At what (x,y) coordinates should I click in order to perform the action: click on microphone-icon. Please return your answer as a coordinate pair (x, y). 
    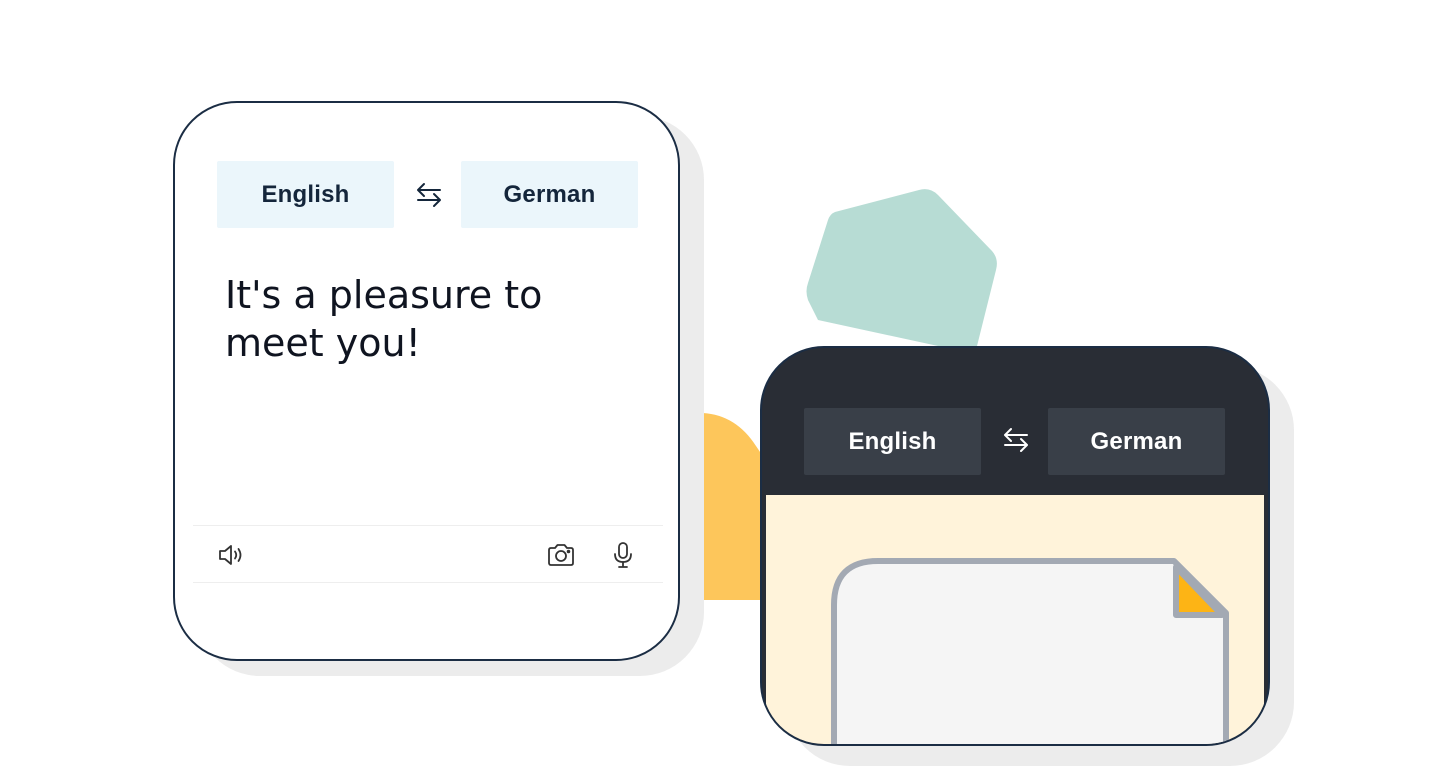
    Looking at the image, I should click on (623, 555).